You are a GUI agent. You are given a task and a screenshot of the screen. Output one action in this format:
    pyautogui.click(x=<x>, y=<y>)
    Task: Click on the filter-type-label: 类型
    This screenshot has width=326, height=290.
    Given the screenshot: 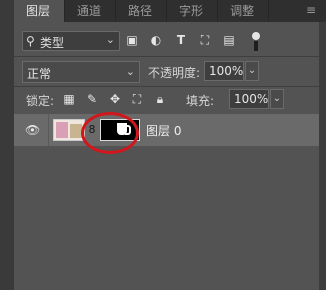 What is the action you would take?
    pyautogui.click(x=52, y=43)
    